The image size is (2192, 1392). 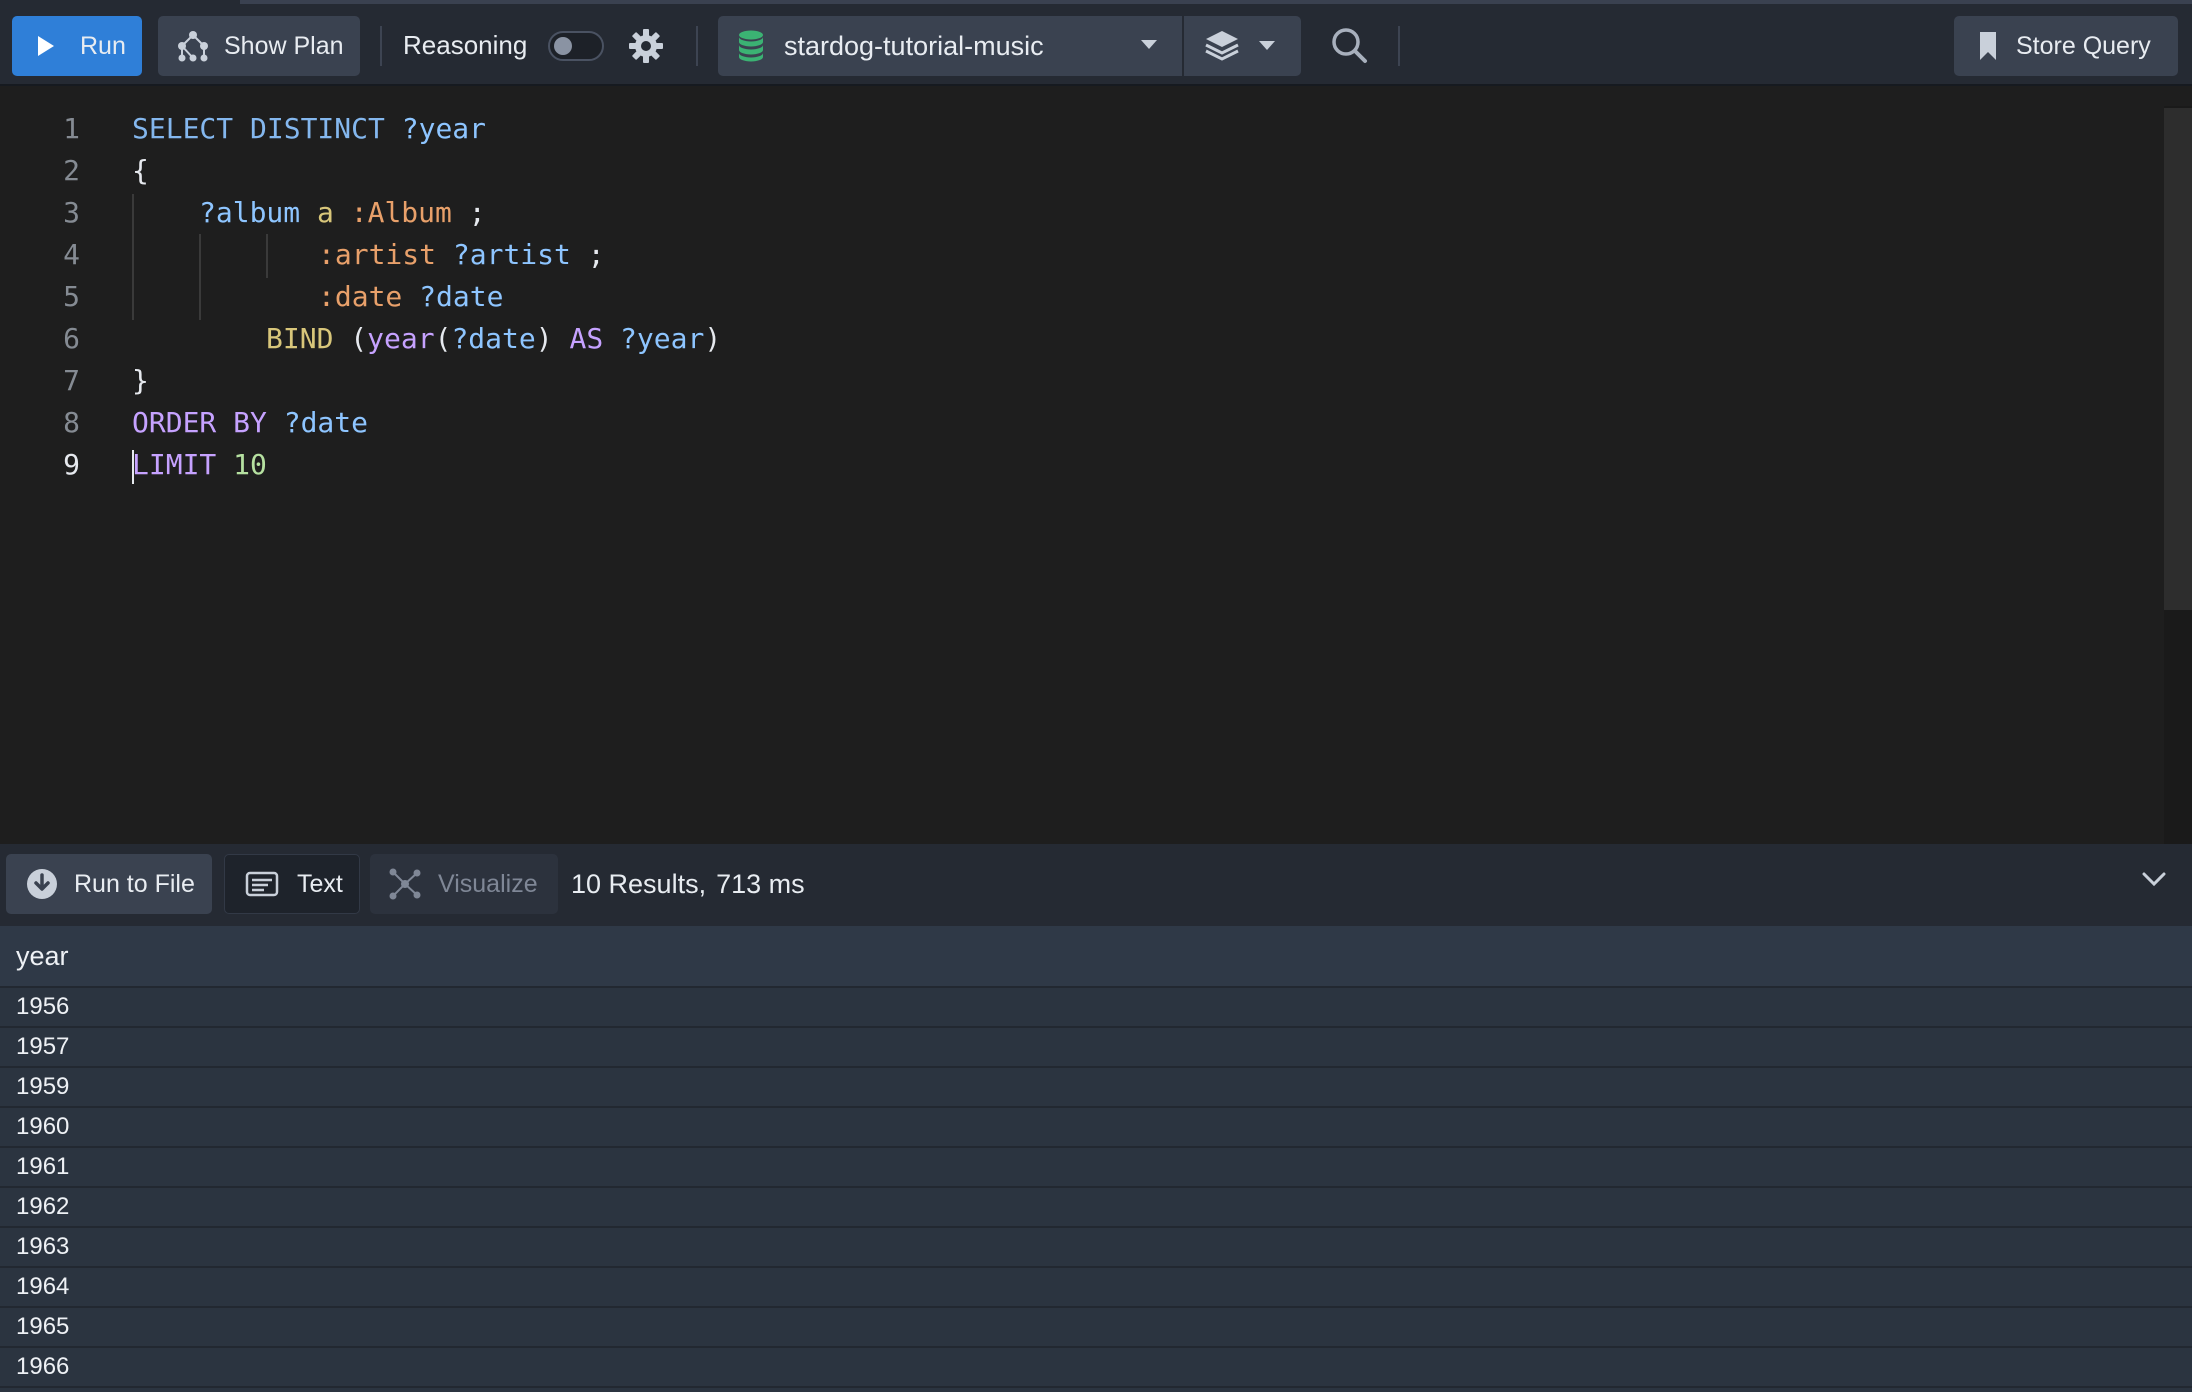 I want to click on keyword-token: LIMIT, so click(x=174, y=464).